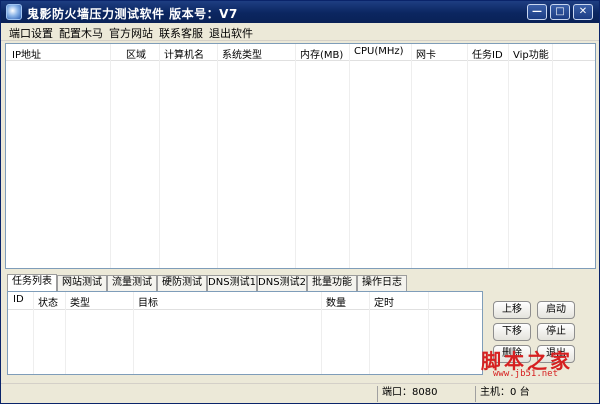 Image resolution: width=600 pixels, height=404 pixels. I want to click on column-header: 区域, so click(136, 53).